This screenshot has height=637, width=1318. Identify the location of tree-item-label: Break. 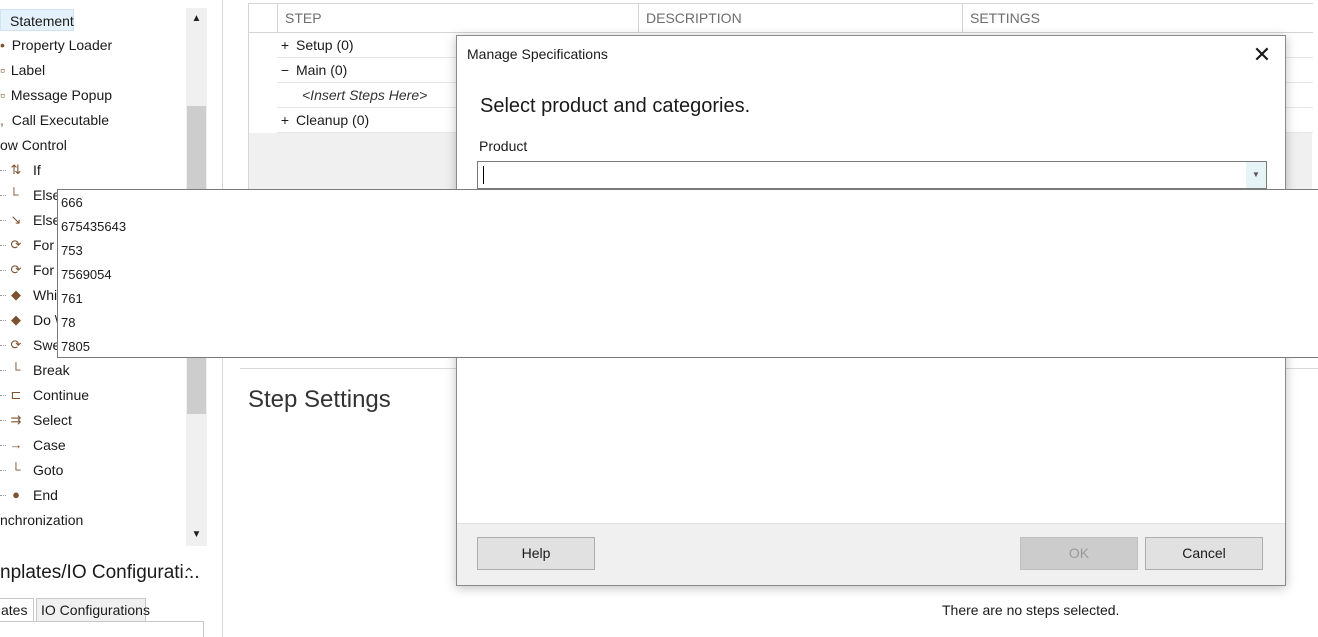
(51, 370).